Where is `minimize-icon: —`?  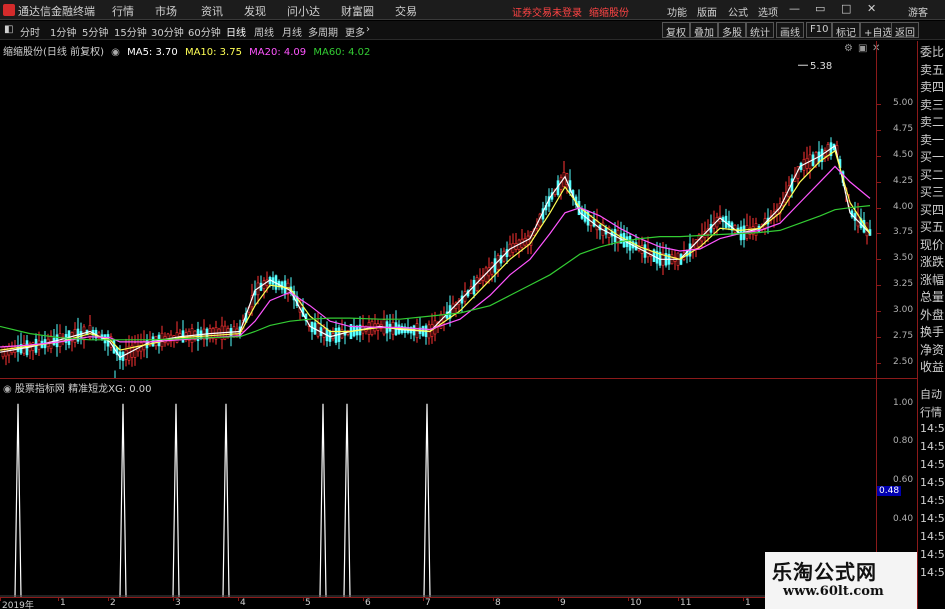
minimize-icon: — is located at coordinates (794, 8).